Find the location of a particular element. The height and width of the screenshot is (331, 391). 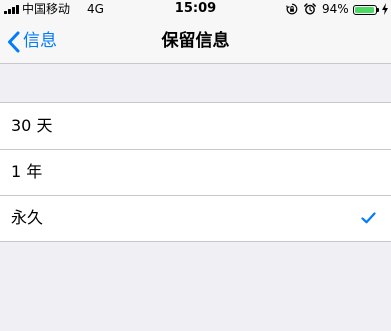

option-row-forever: 永久 is located at coordinates (195, 218).